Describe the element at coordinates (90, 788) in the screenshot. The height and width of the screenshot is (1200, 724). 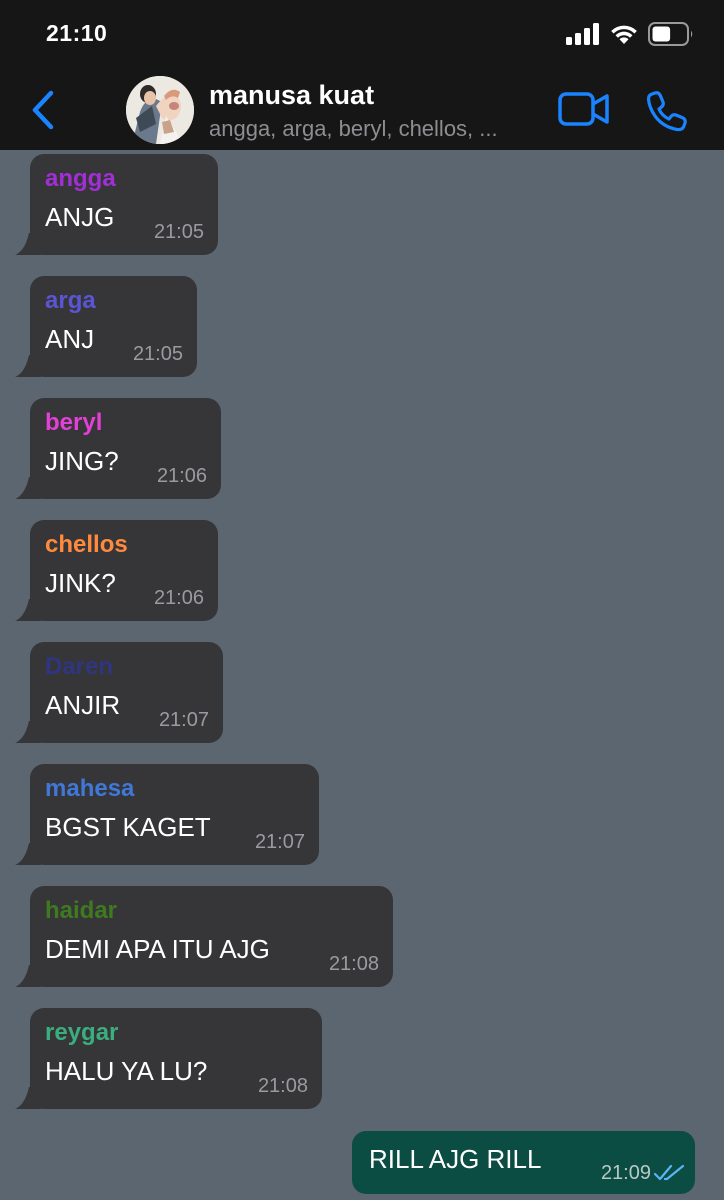
I see `message-sender: mahesa` at that location.